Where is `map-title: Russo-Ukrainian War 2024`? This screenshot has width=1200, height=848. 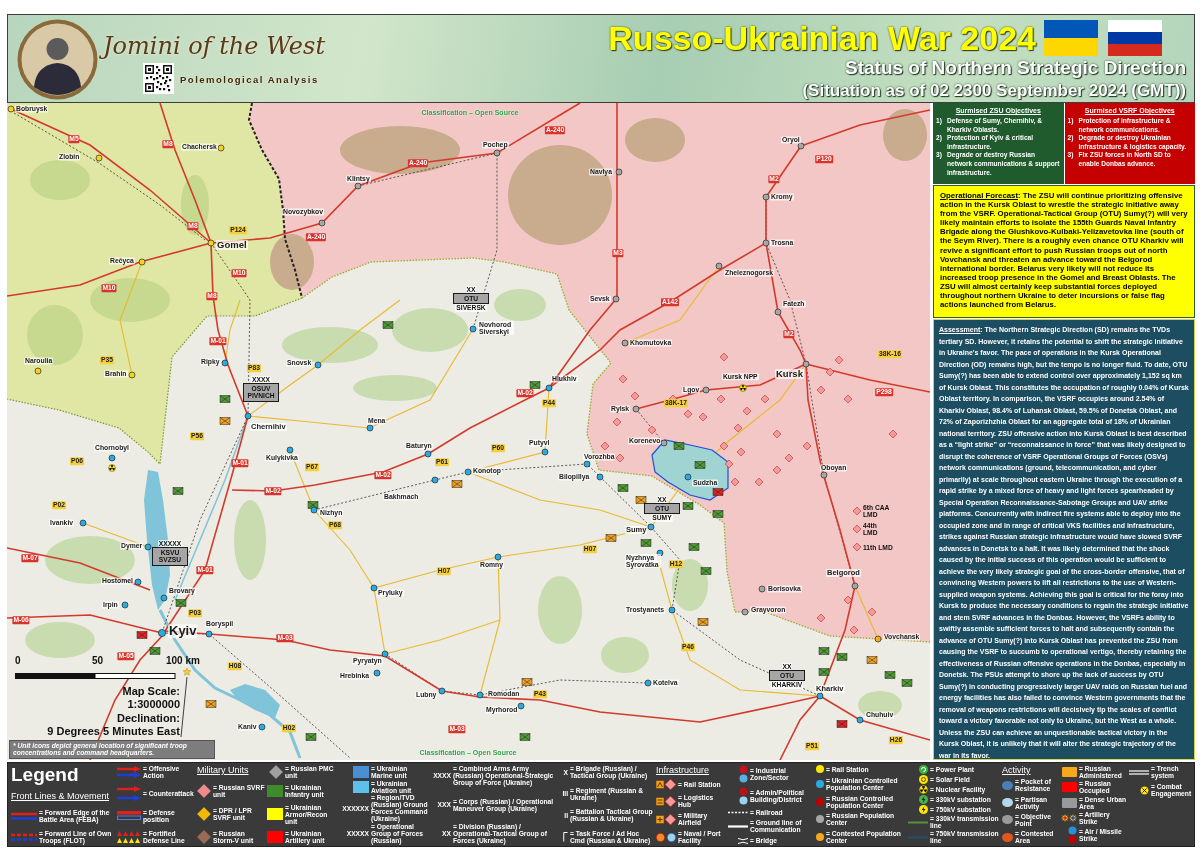 map-title: Russo-Ukrainian War 2024 is located at coordinates (822, 38).